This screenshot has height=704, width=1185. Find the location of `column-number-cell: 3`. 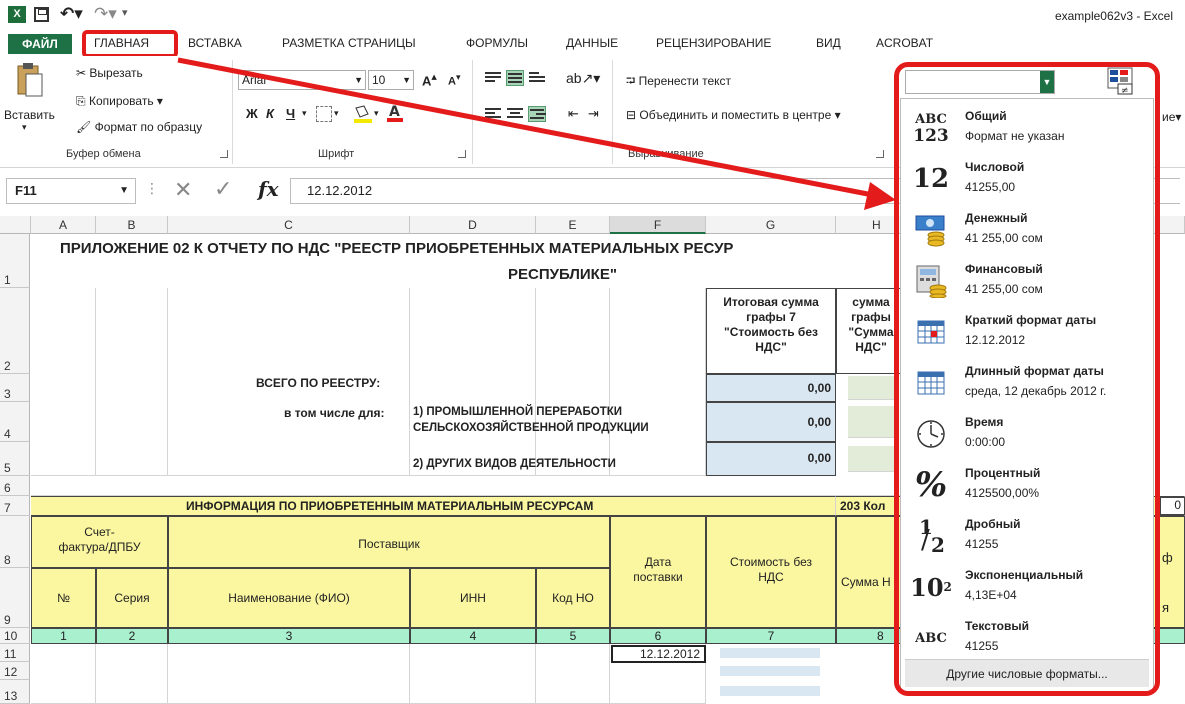

column-number-cell: 3 is located at coordinates (289, 636).